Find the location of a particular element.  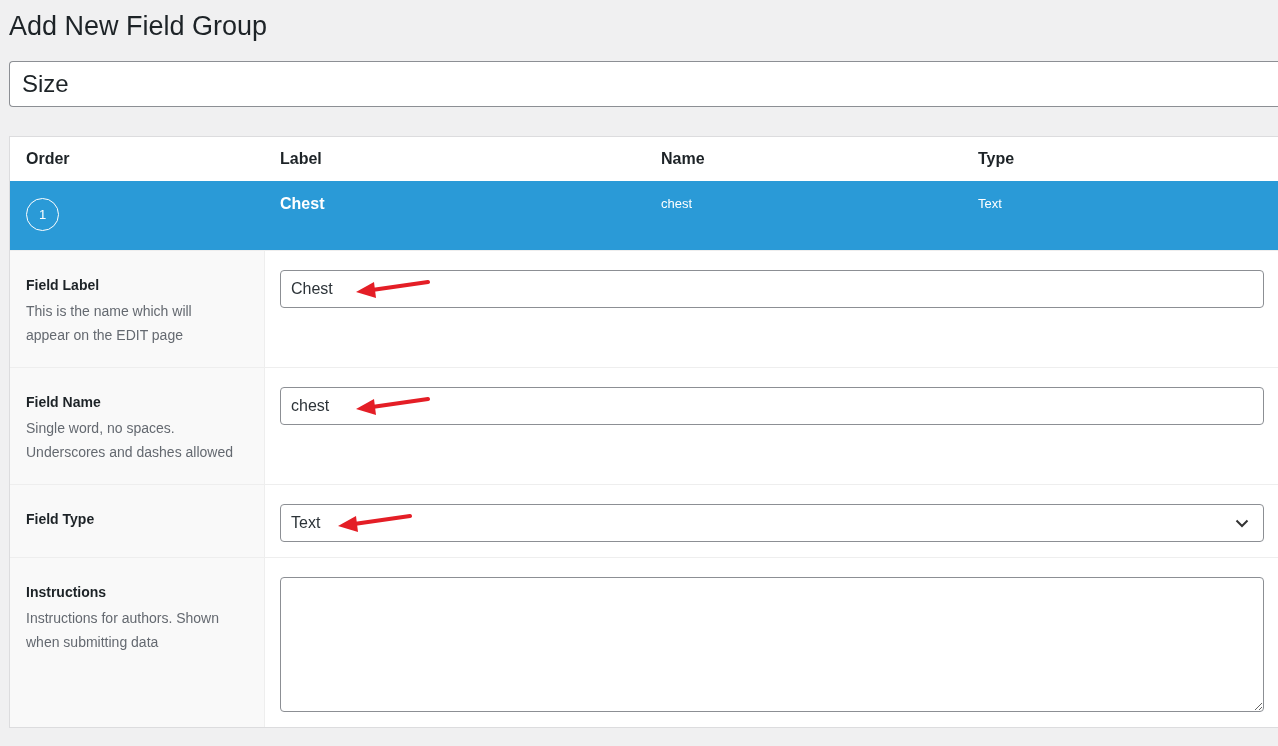

column-header: Label is located at coordinates (301, 159).